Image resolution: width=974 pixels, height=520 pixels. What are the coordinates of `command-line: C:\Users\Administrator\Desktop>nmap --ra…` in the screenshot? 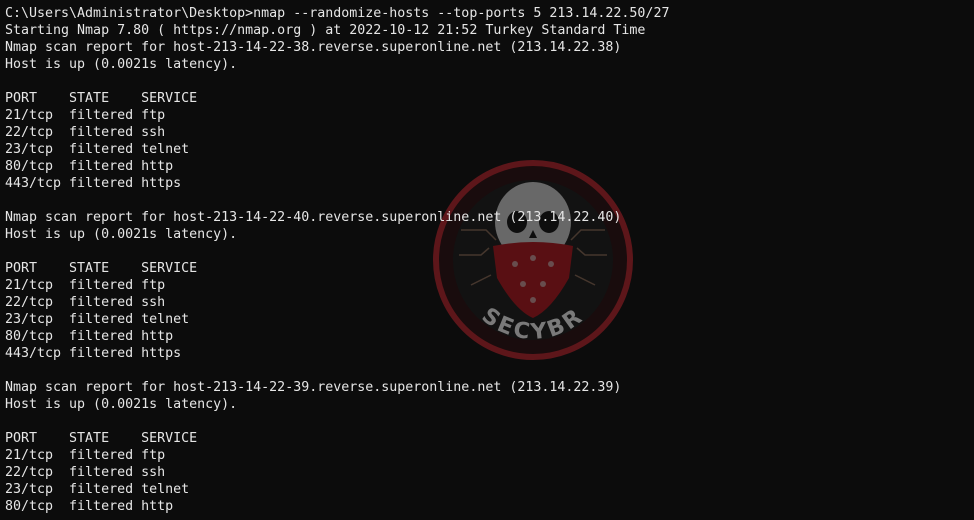 It's located at (337, 13).